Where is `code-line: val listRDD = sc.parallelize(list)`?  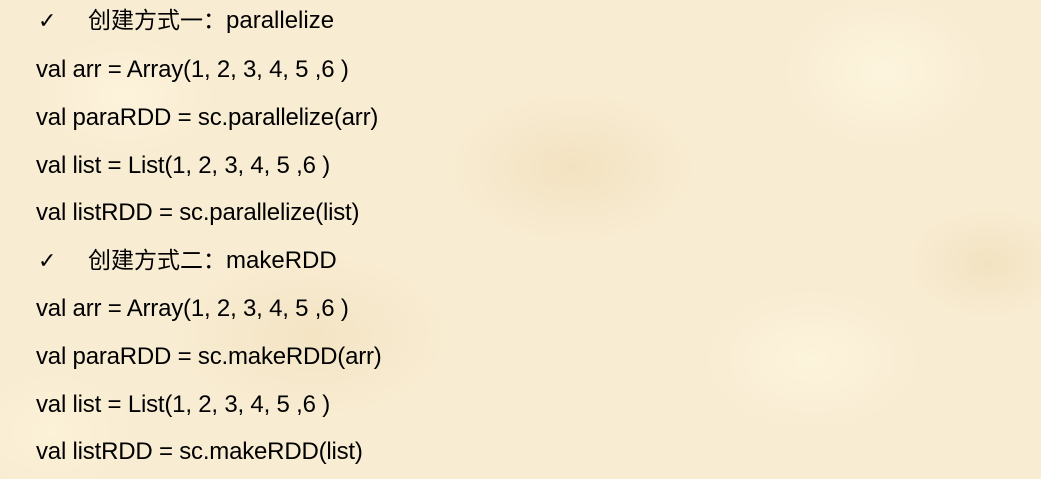
code-line: val listRDD = sc.parallelize(list) is located at coordinates (198, 212).